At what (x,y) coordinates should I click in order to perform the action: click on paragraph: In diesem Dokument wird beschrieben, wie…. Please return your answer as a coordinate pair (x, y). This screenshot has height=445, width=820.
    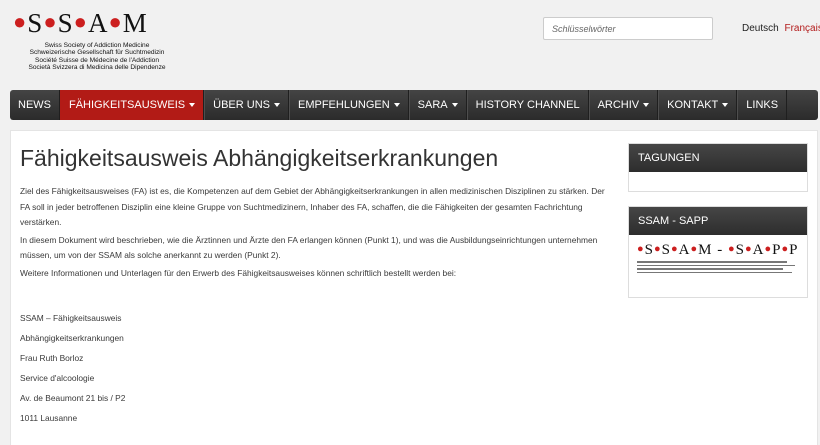
    Looking at the image, I should click on (309, 247).